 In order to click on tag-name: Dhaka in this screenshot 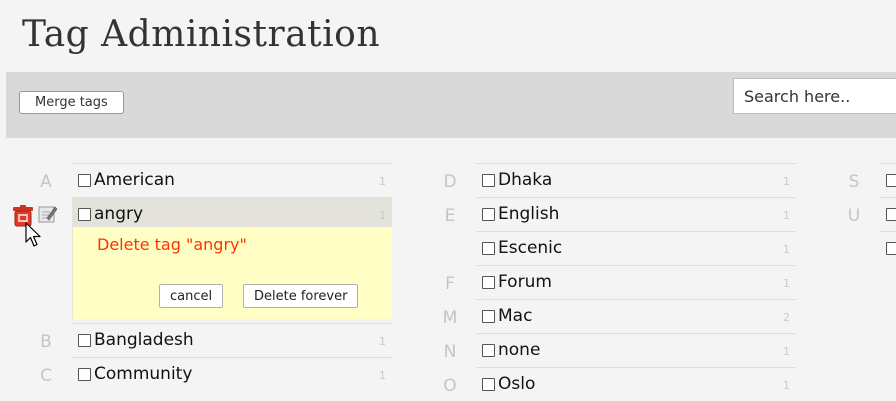, I will do `click(525, 180)`.